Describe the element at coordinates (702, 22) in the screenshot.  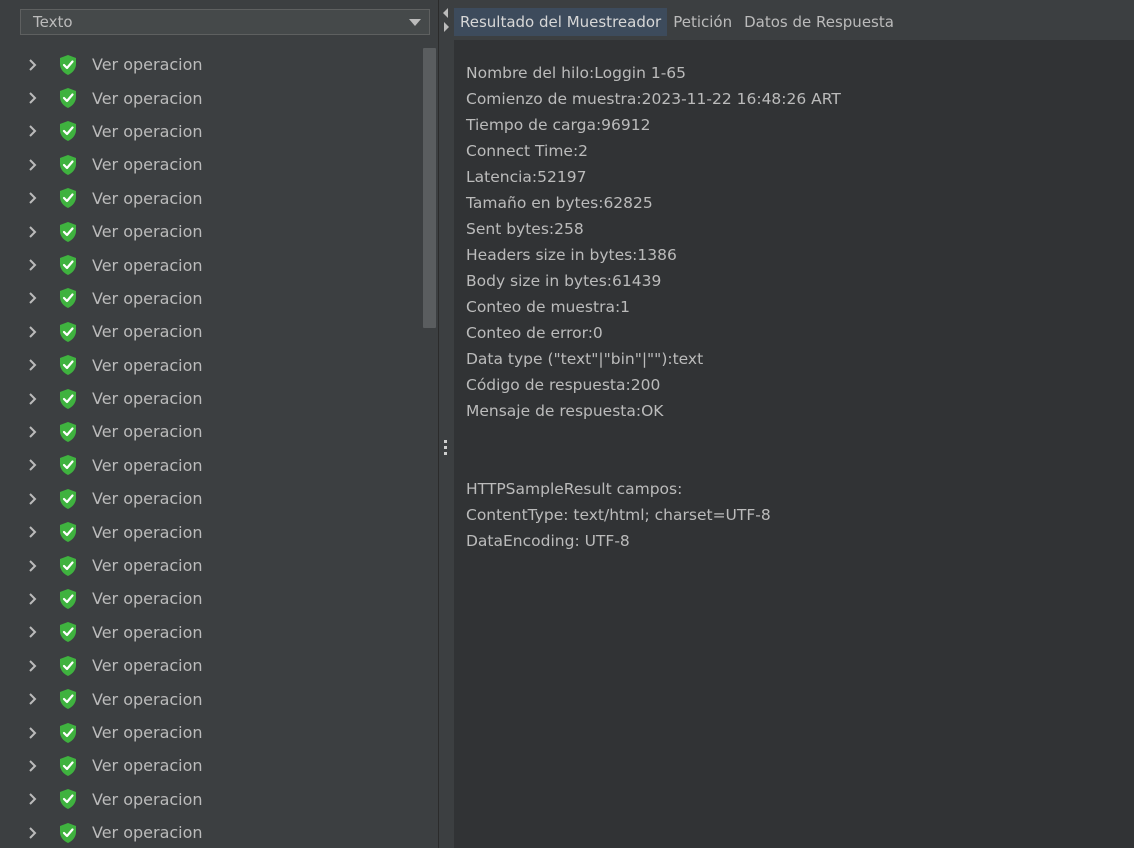
I see `tab-request: Petición` at that location.